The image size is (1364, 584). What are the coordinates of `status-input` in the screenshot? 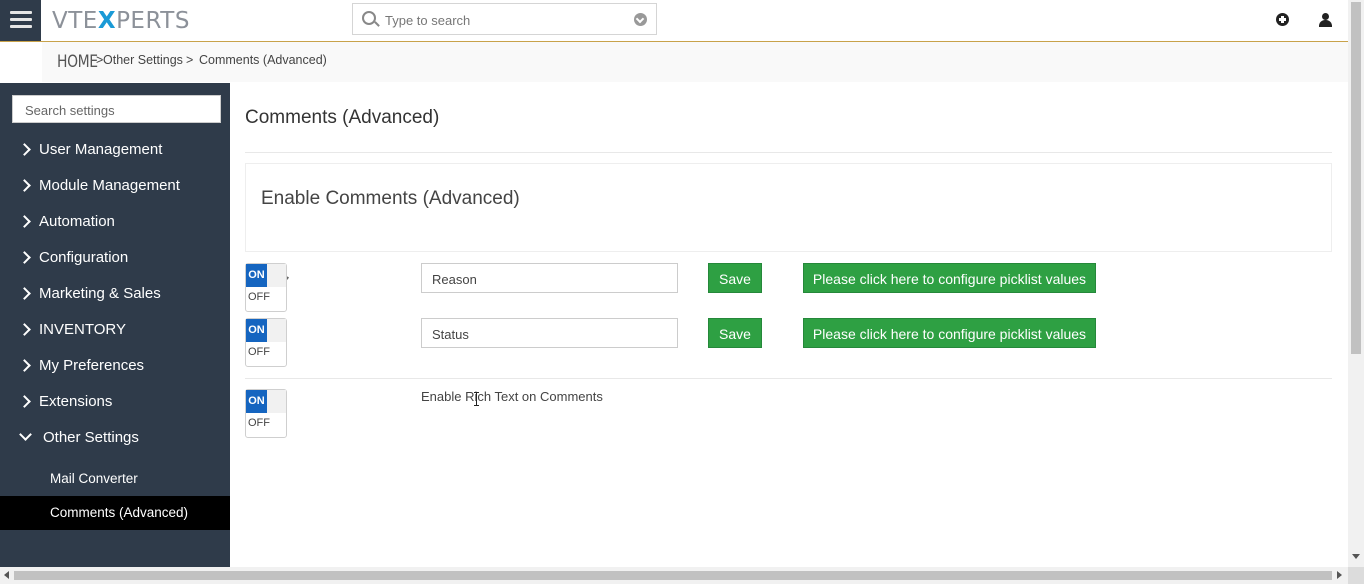 It's located at (547, 334).